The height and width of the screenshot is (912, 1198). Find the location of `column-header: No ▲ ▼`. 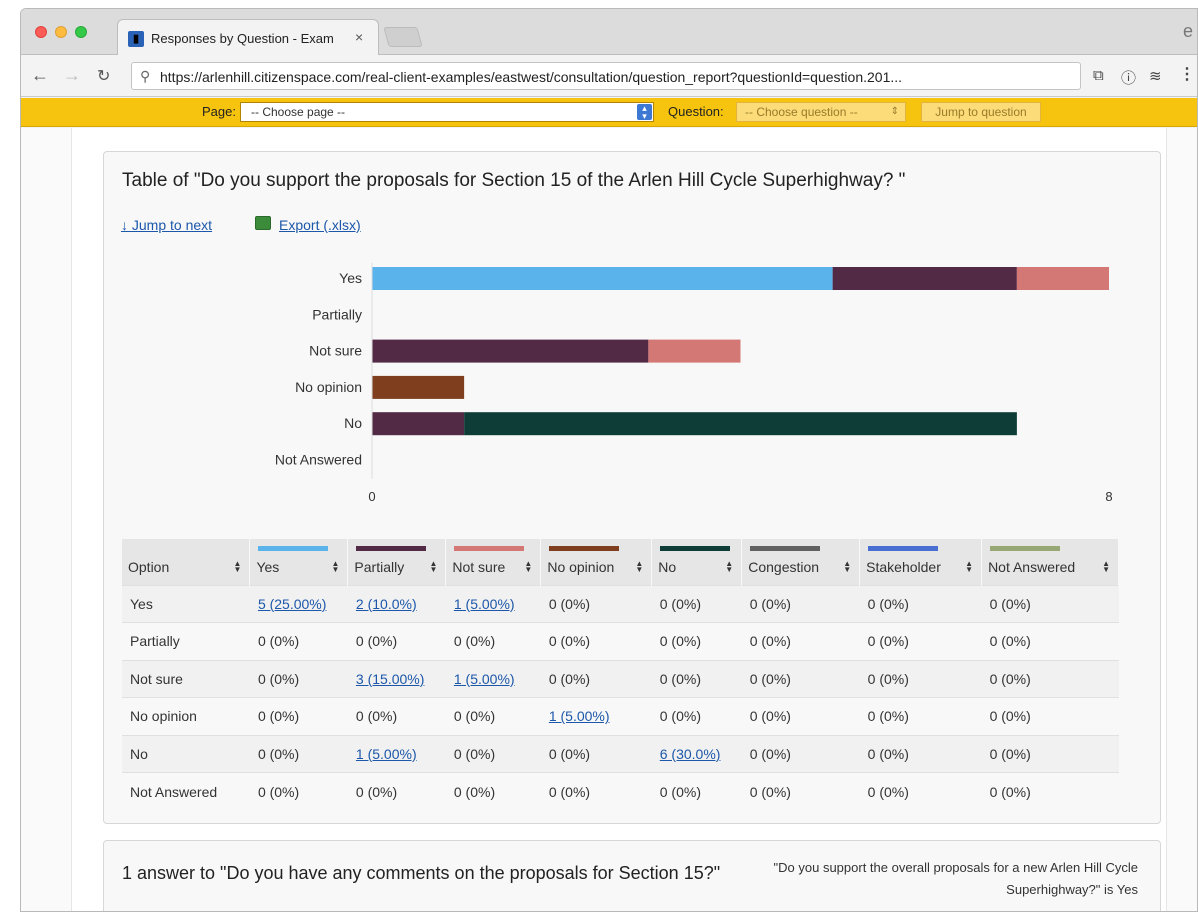

column-header: No ▲ ▼ is located at coordinates (697, 562).